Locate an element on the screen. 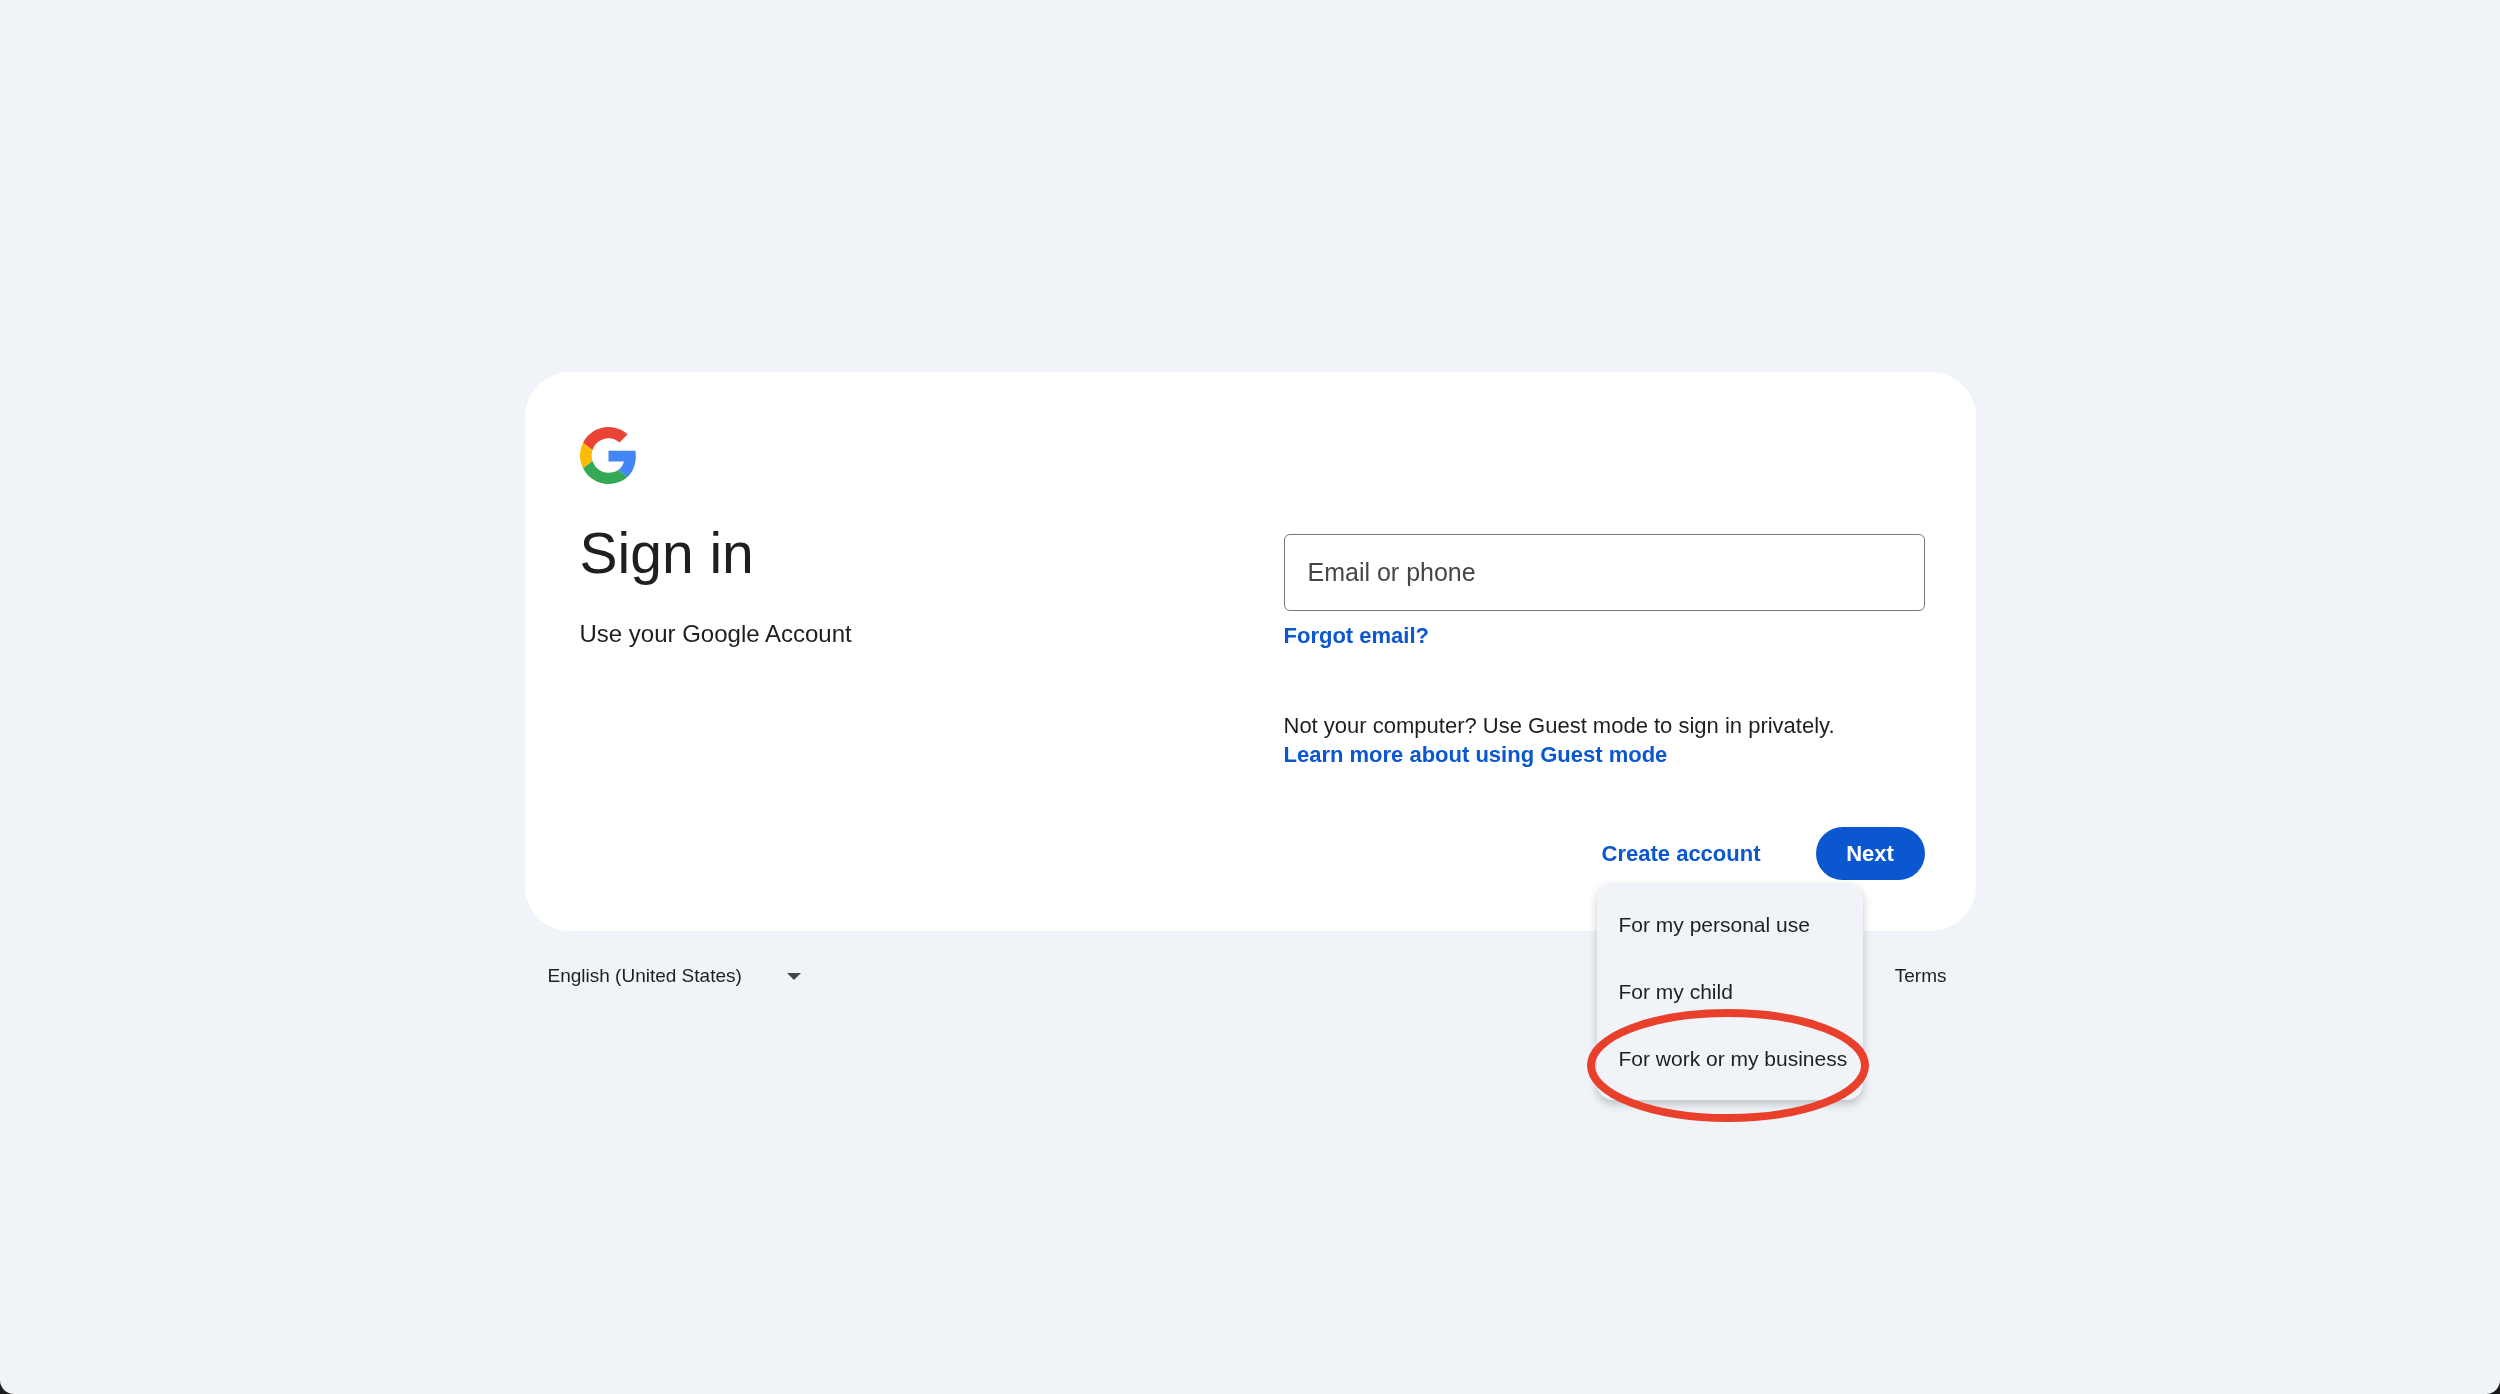 This screenshot has width=2500, height=1394. subtitle: Use your Google Account is located at coordinates (715, 634).